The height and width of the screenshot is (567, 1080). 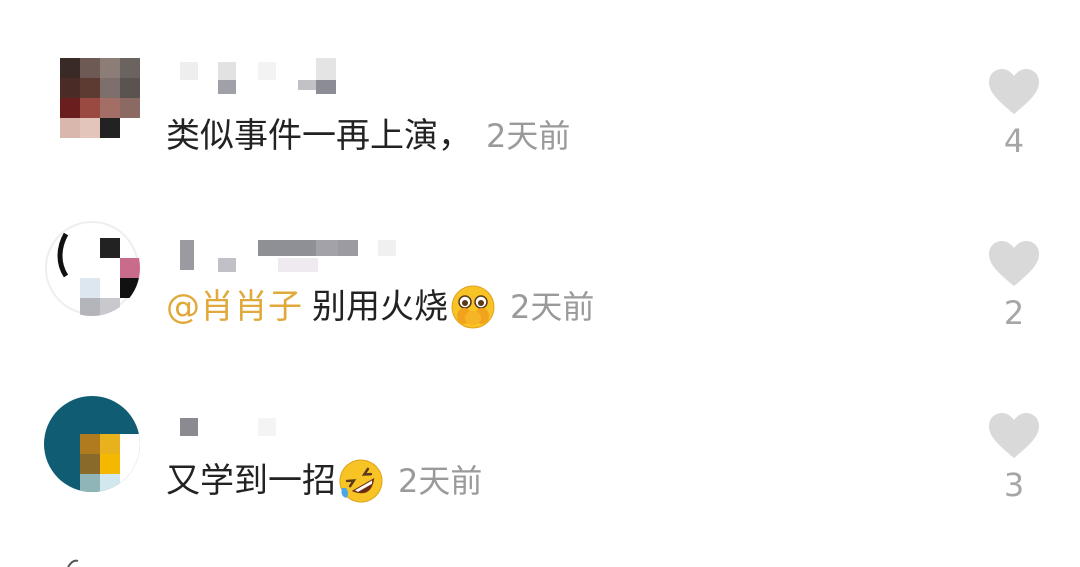 I want to click on comment-content: @肖肖子 别用火烧 2天前, so click(x=380, y=307).